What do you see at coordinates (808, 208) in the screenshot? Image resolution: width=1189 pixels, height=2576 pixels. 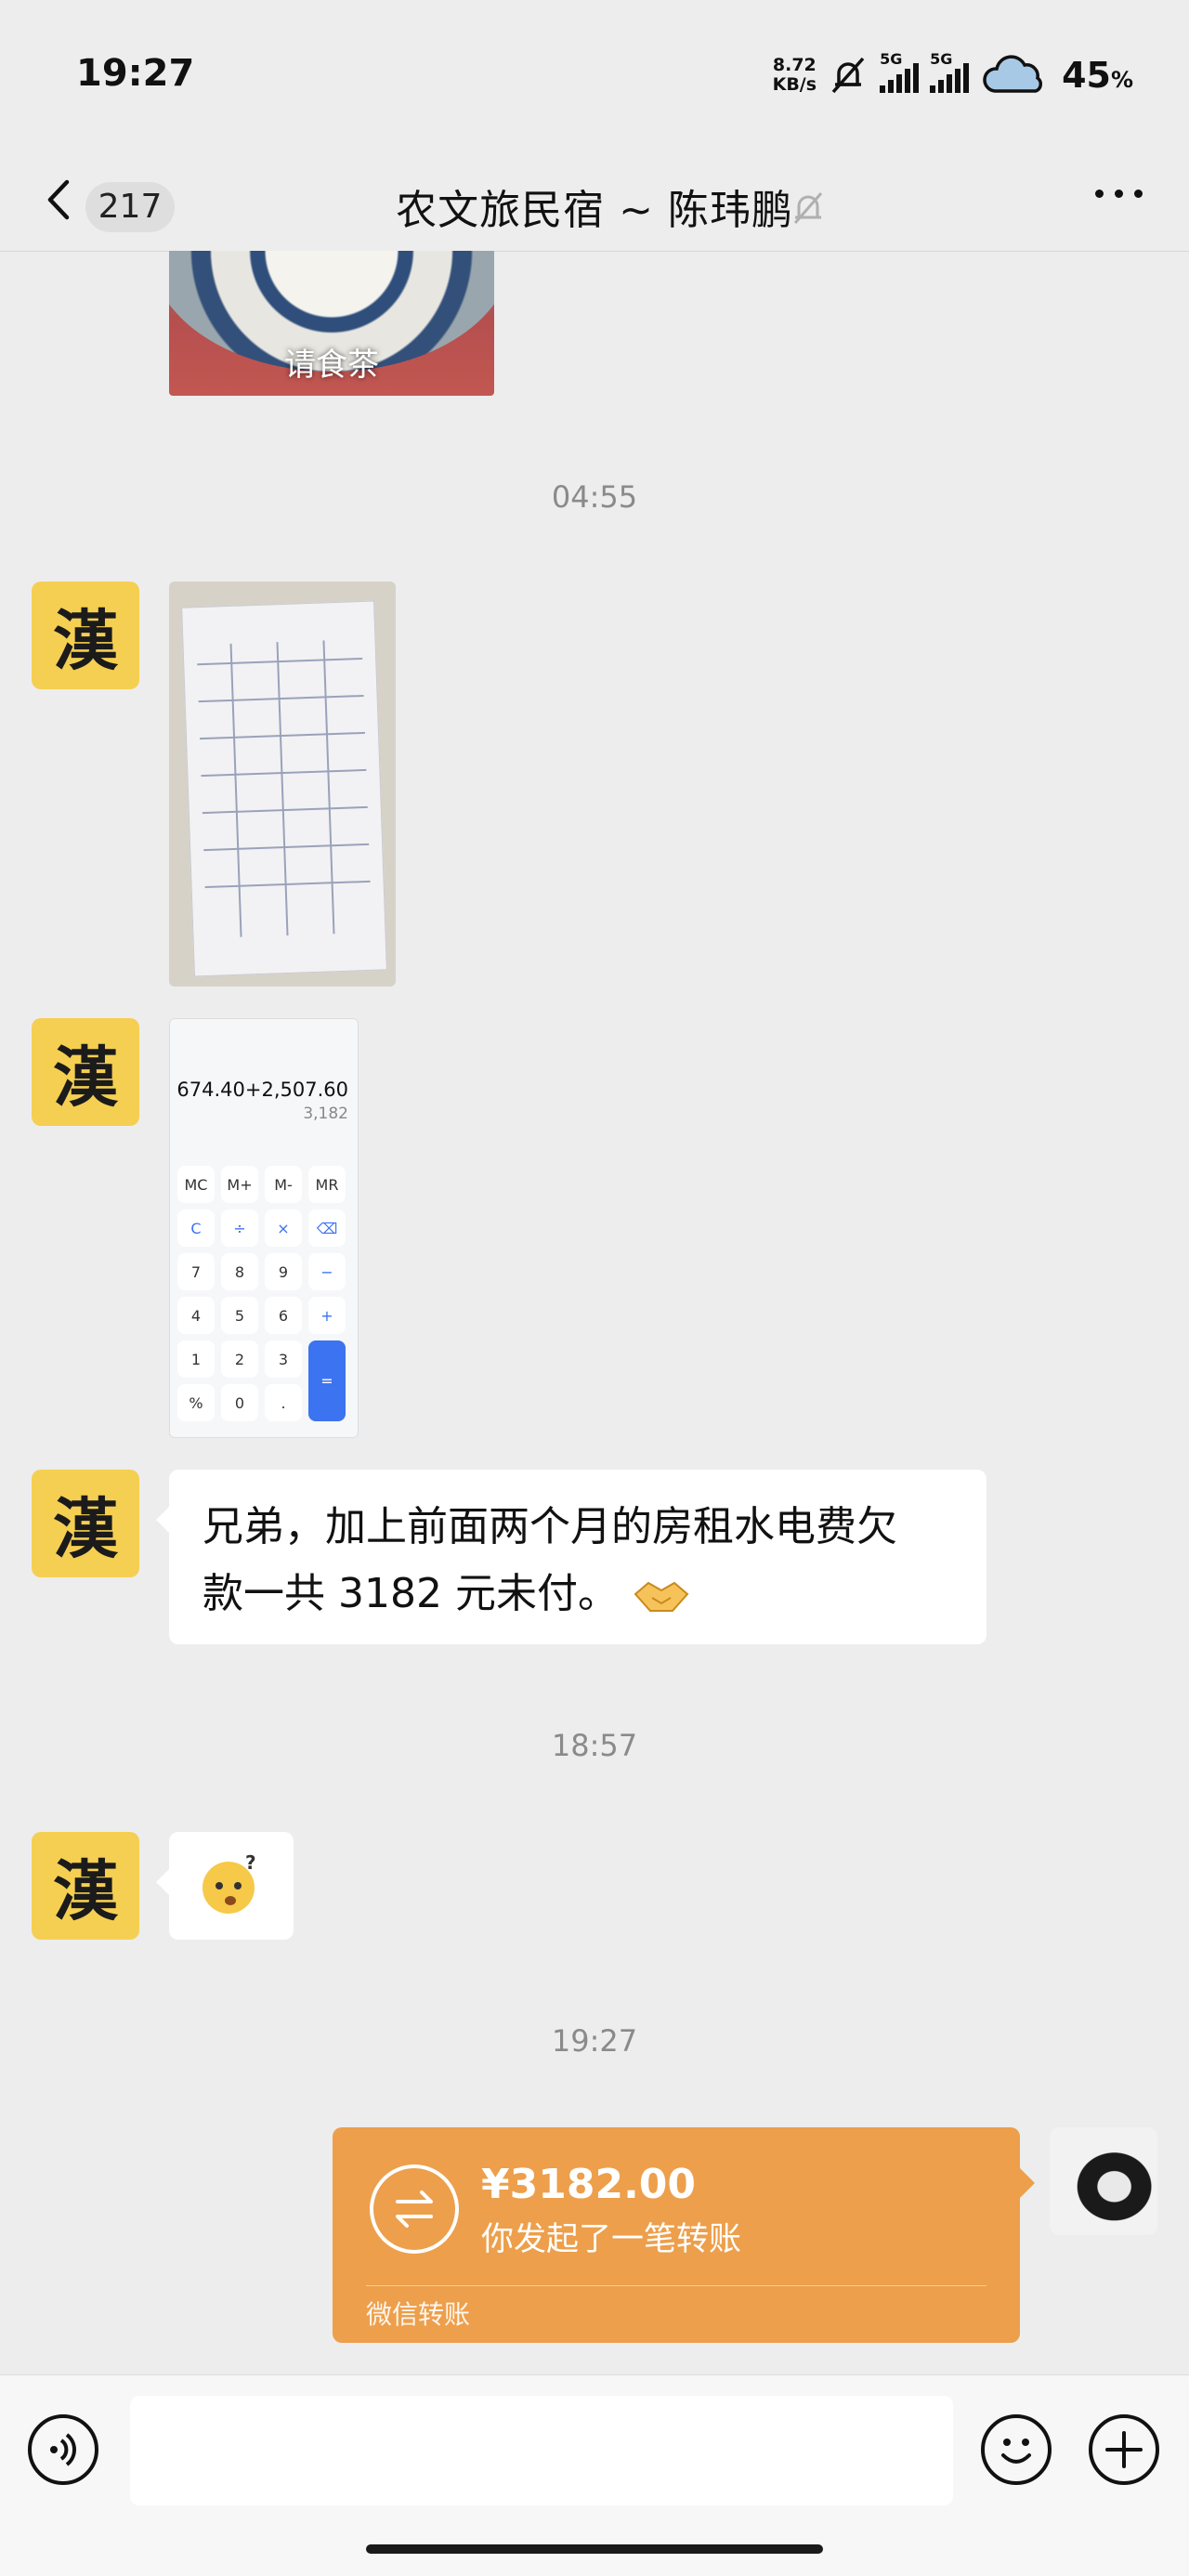 I see `bell-off-icon` at bounding box center [808, 208].